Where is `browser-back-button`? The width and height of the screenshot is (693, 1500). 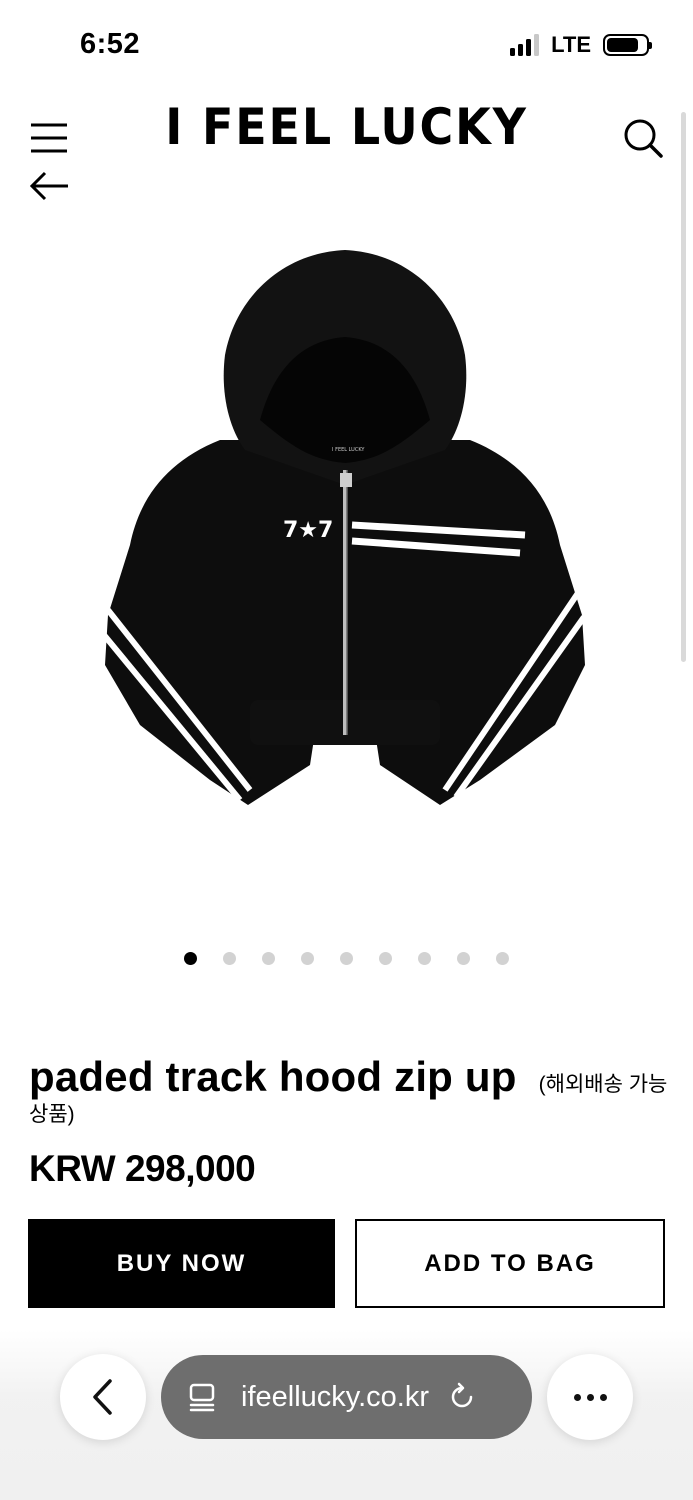
browser-back-button is located at coordinates (103, 1397).